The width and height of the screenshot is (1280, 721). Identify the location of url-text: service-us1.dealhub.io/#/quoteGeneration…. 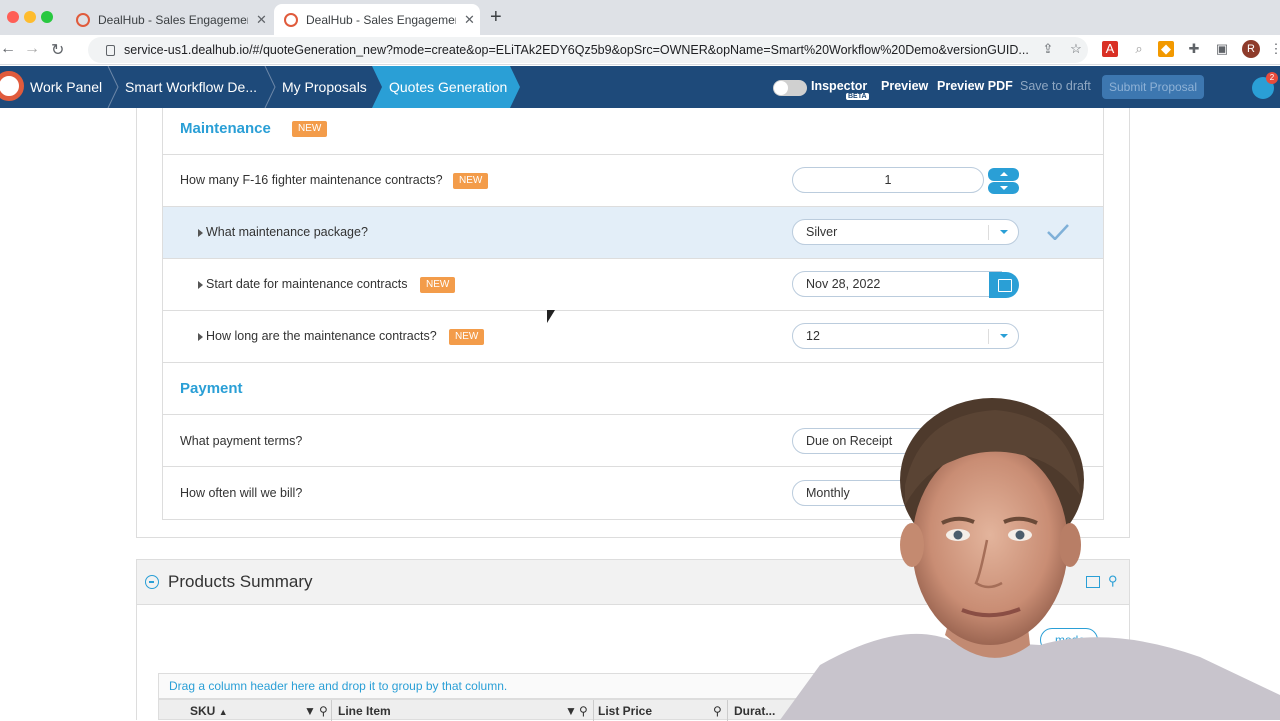
(576, 50).